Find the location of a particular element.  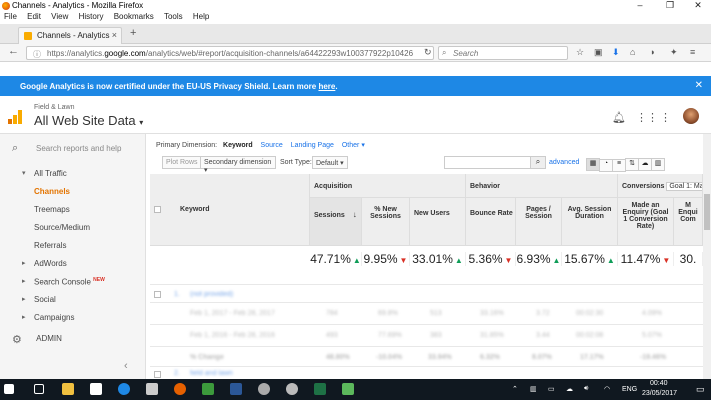

sidebar-item-source-medium: Source/Medium is located at coordinates (62, 227).